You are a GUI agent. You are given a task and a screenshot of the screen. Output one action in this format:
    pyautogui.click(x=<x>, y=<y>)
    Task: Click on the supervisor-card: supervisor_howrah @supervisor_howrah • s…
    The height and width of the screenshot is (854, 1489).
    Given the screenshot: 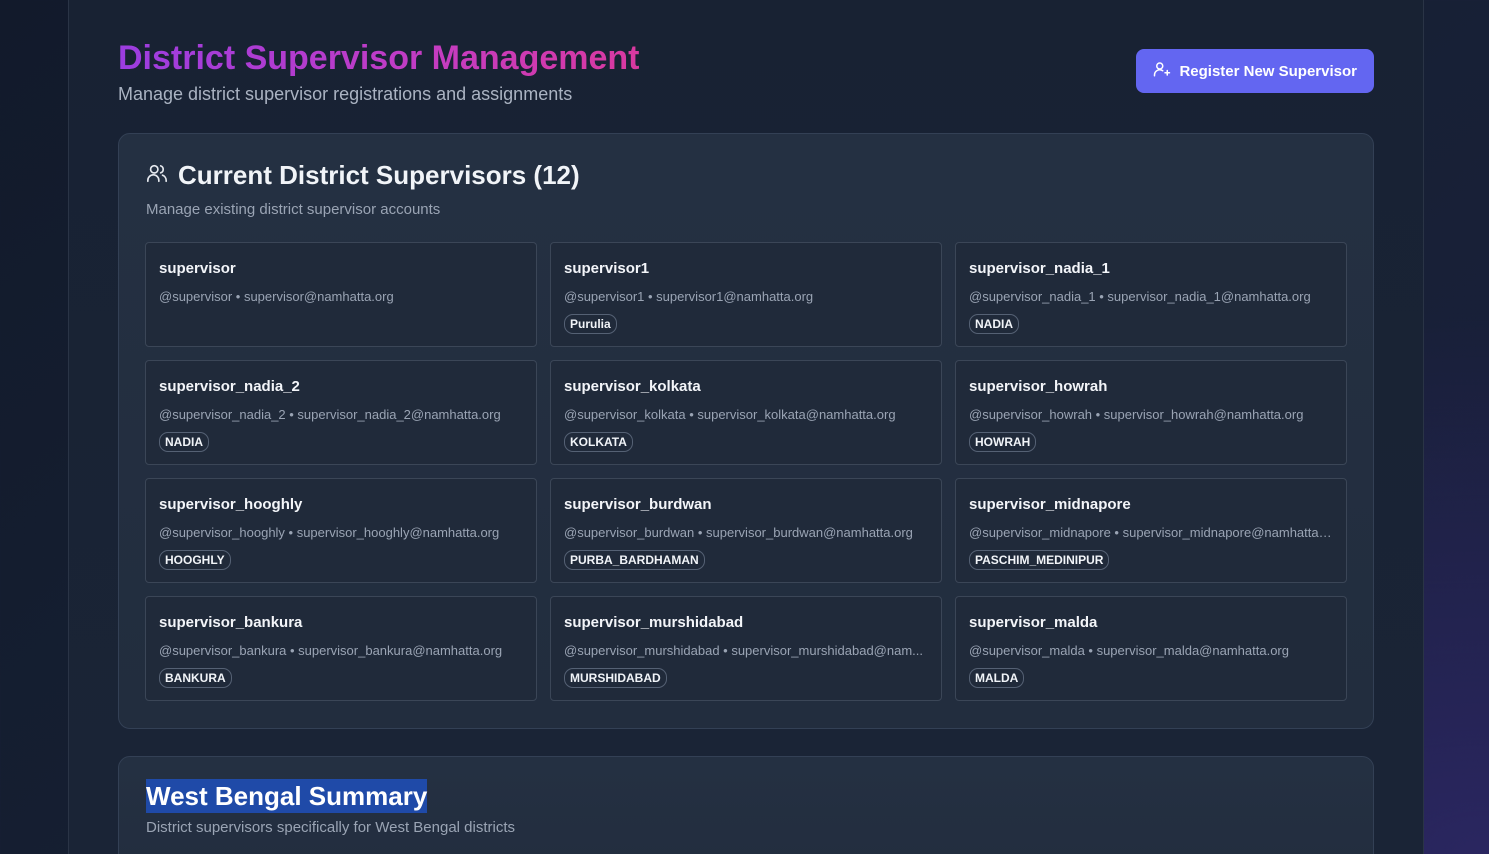 What is the action you would take?
    pyautogui.click(x=1151, y=412)
    